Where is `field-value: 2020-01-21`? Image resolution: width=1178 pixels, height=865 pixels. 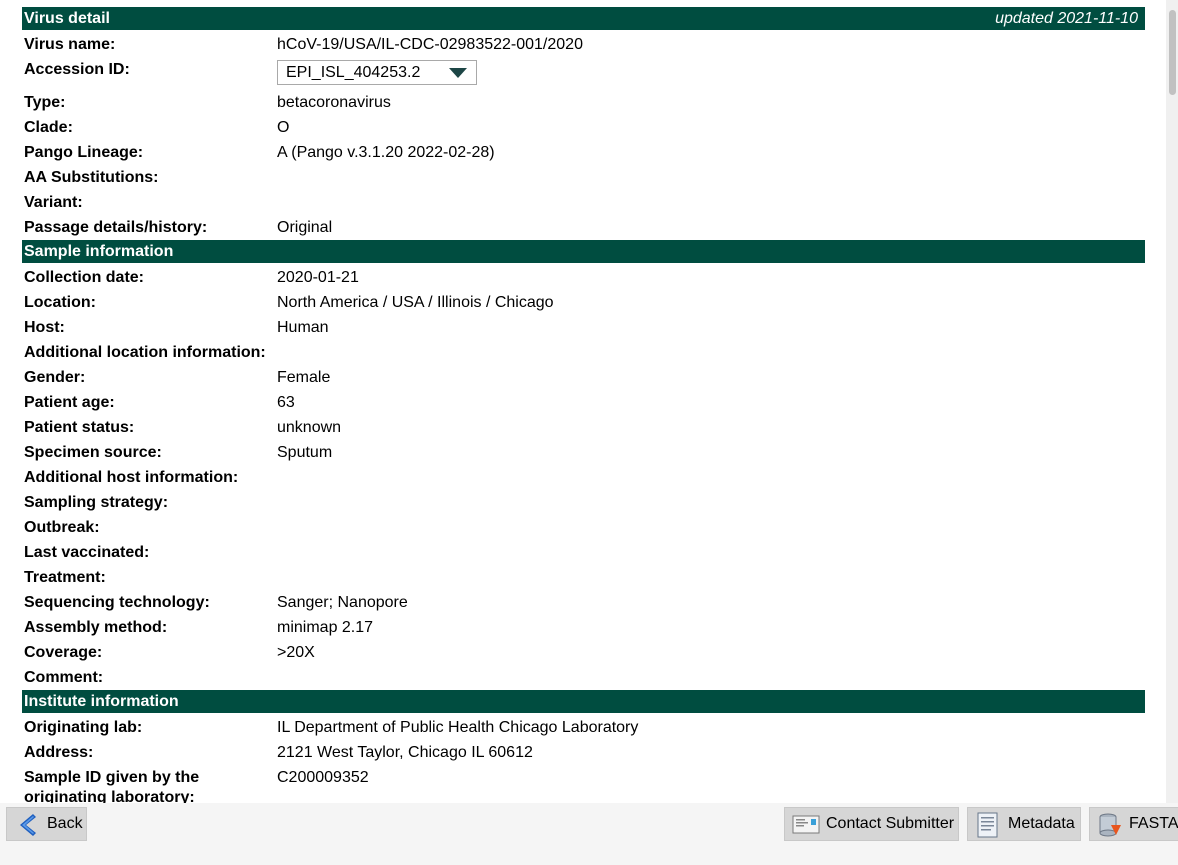
field-value: 2020-01-21 is located at coordinates (318, 277).